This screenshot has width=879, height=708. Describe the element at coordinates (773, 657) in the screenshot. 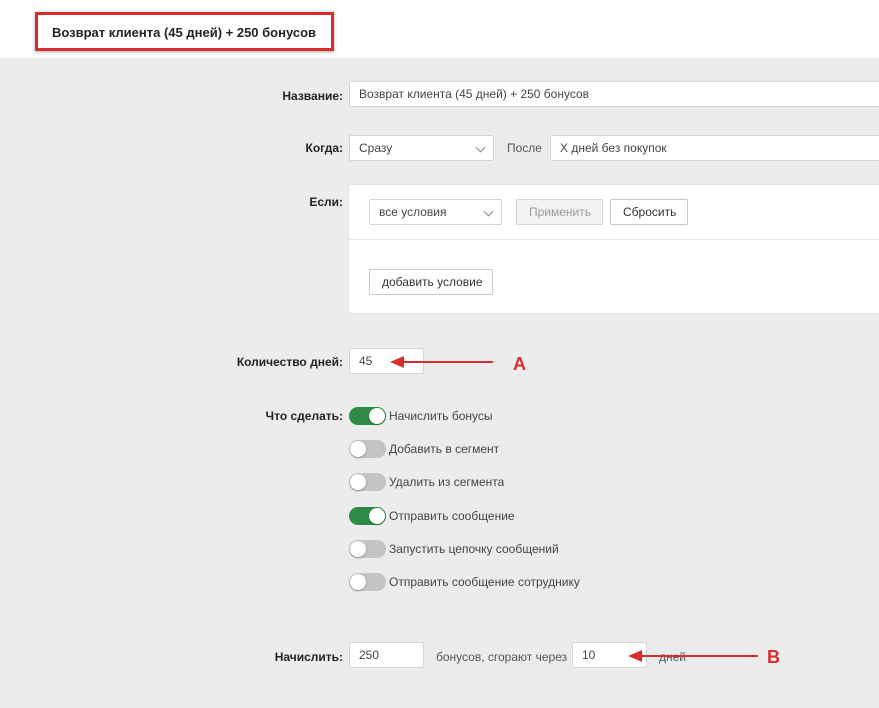

I see `marker-b: B` at that location.